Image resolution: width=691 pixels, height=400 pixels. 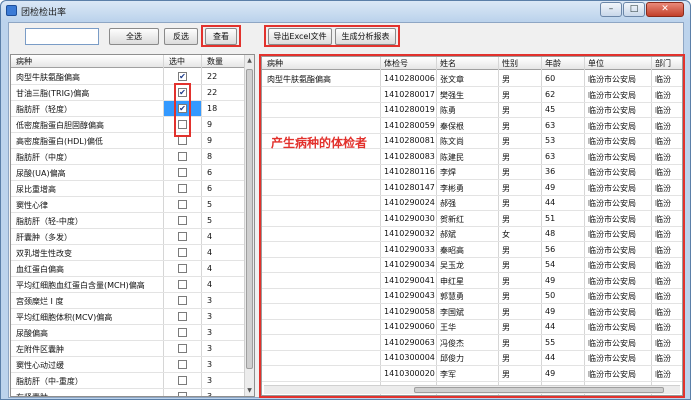 I want to click on result-row: 1410290032 郝斌 女 48 临汾市公安局 临汾, so click(x=472, y=234).